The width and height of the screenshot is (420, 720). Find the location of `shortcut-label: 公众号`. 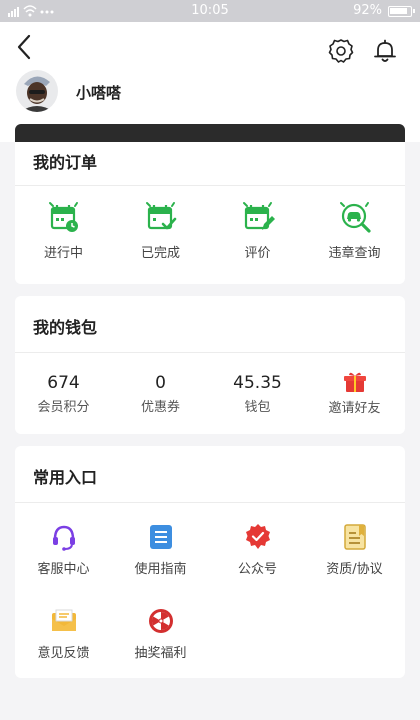

shortcut-label: 公众号 is located at coordinates (257, 569).